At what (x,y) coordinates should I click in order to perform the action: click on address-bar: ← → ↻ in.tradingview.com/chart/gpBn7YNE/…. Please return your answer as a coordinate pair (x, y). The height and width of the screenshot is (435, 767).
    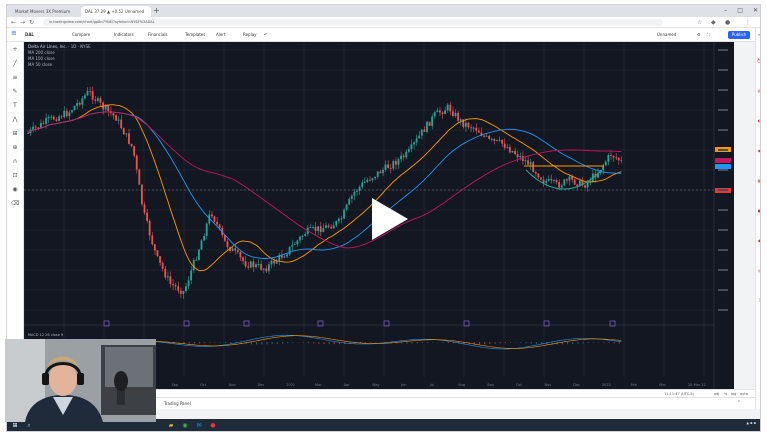
    Looking at the image, I should click on (383, 22).